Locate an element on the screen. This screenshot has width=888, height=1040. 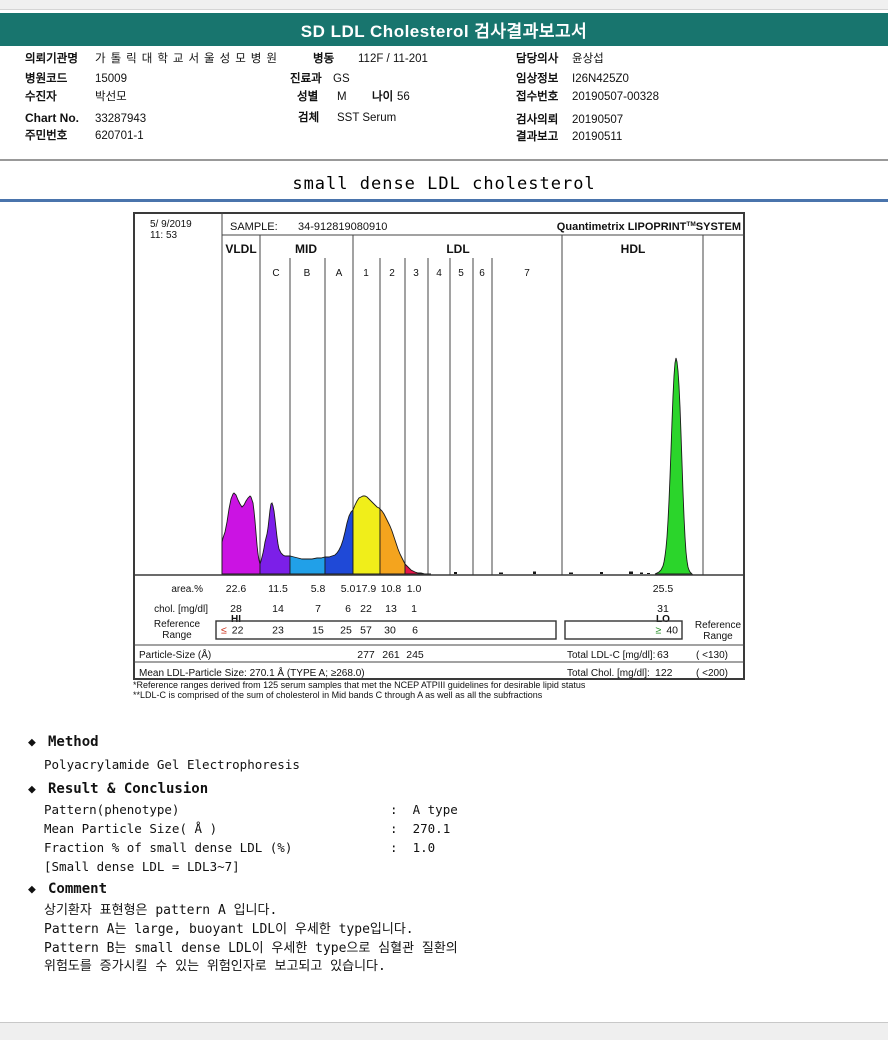
field-value: 112F / 11-201 is located at coordinates (393, 59).